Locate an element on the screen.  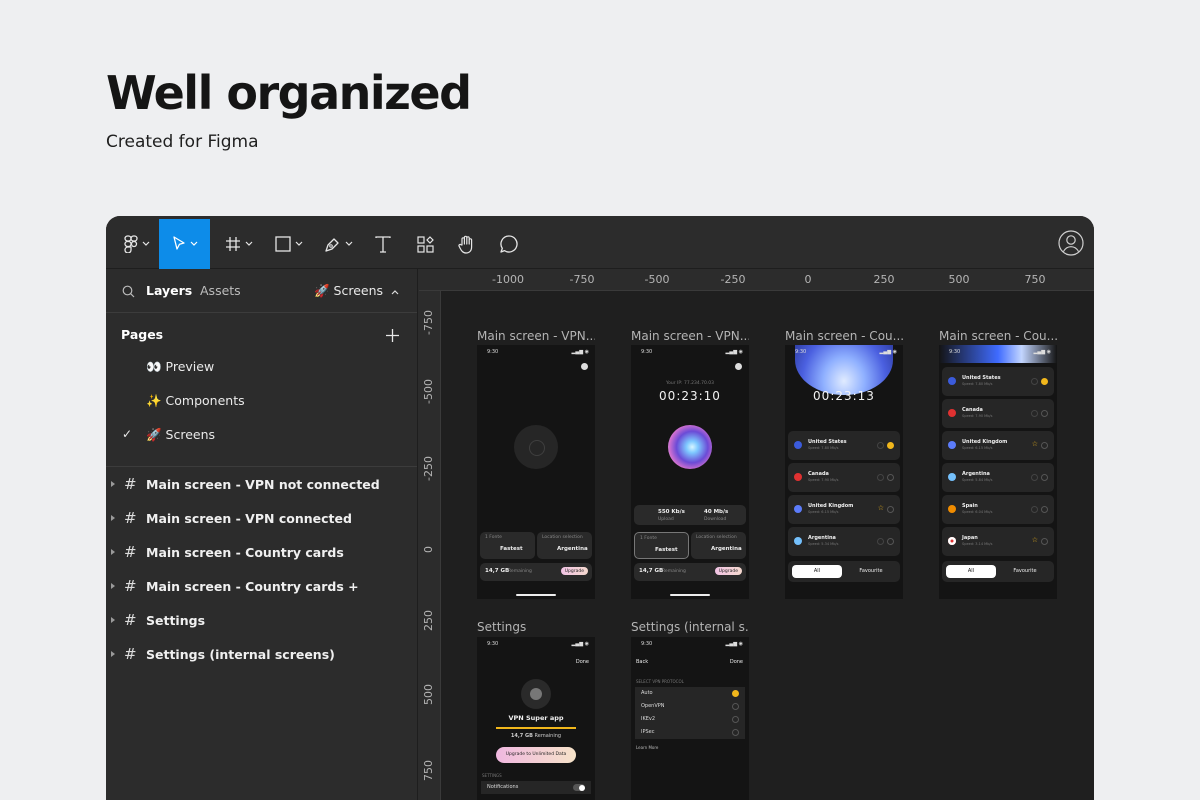
tab-assets: Assets is located at coordinates (220, 290).